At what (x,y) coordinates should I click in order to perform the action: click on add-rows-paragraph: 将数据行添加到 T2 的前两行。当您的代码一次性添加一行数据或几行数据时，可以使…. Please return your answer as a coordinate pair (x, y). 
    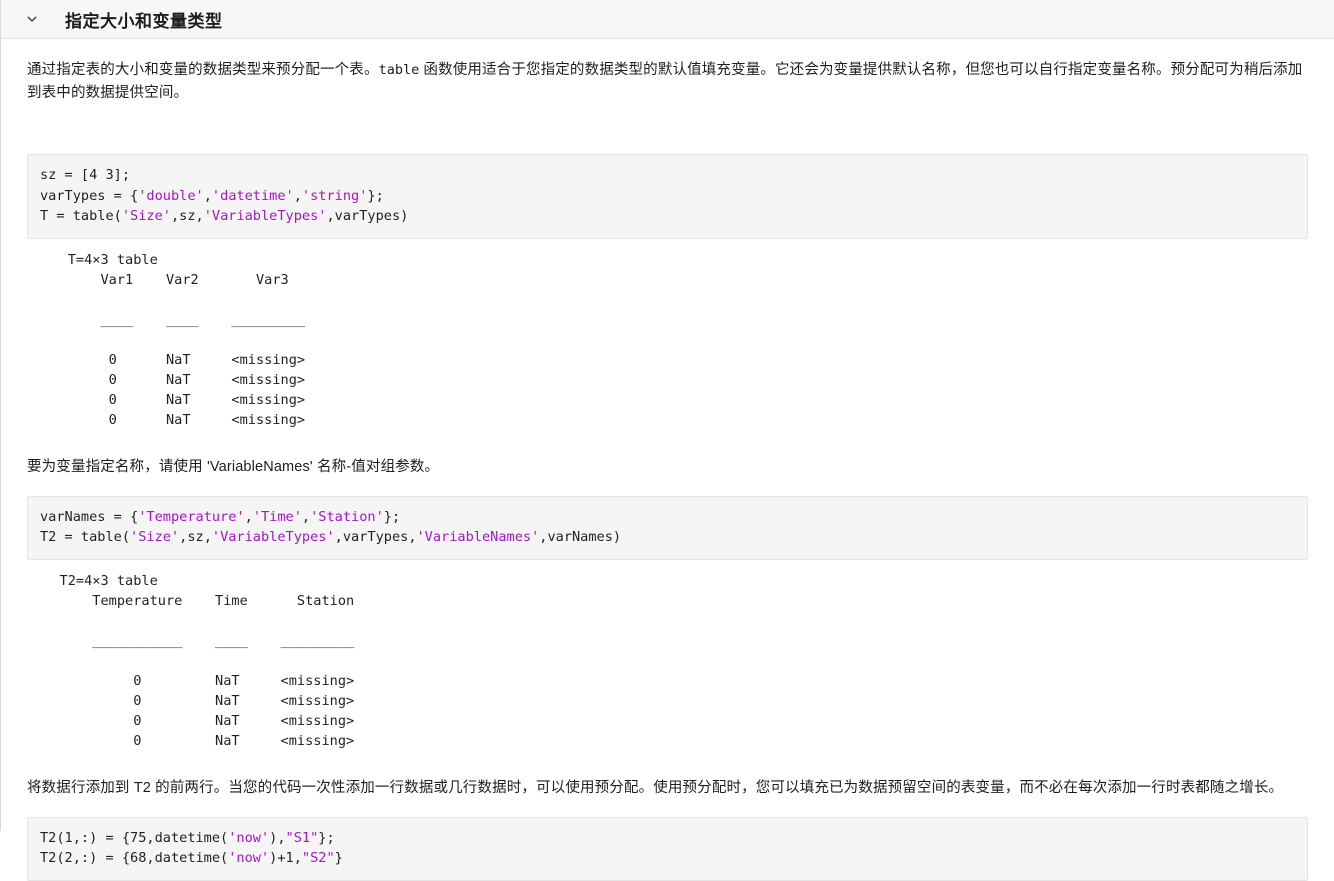
    Looking at the image, I should click on (655, 787).